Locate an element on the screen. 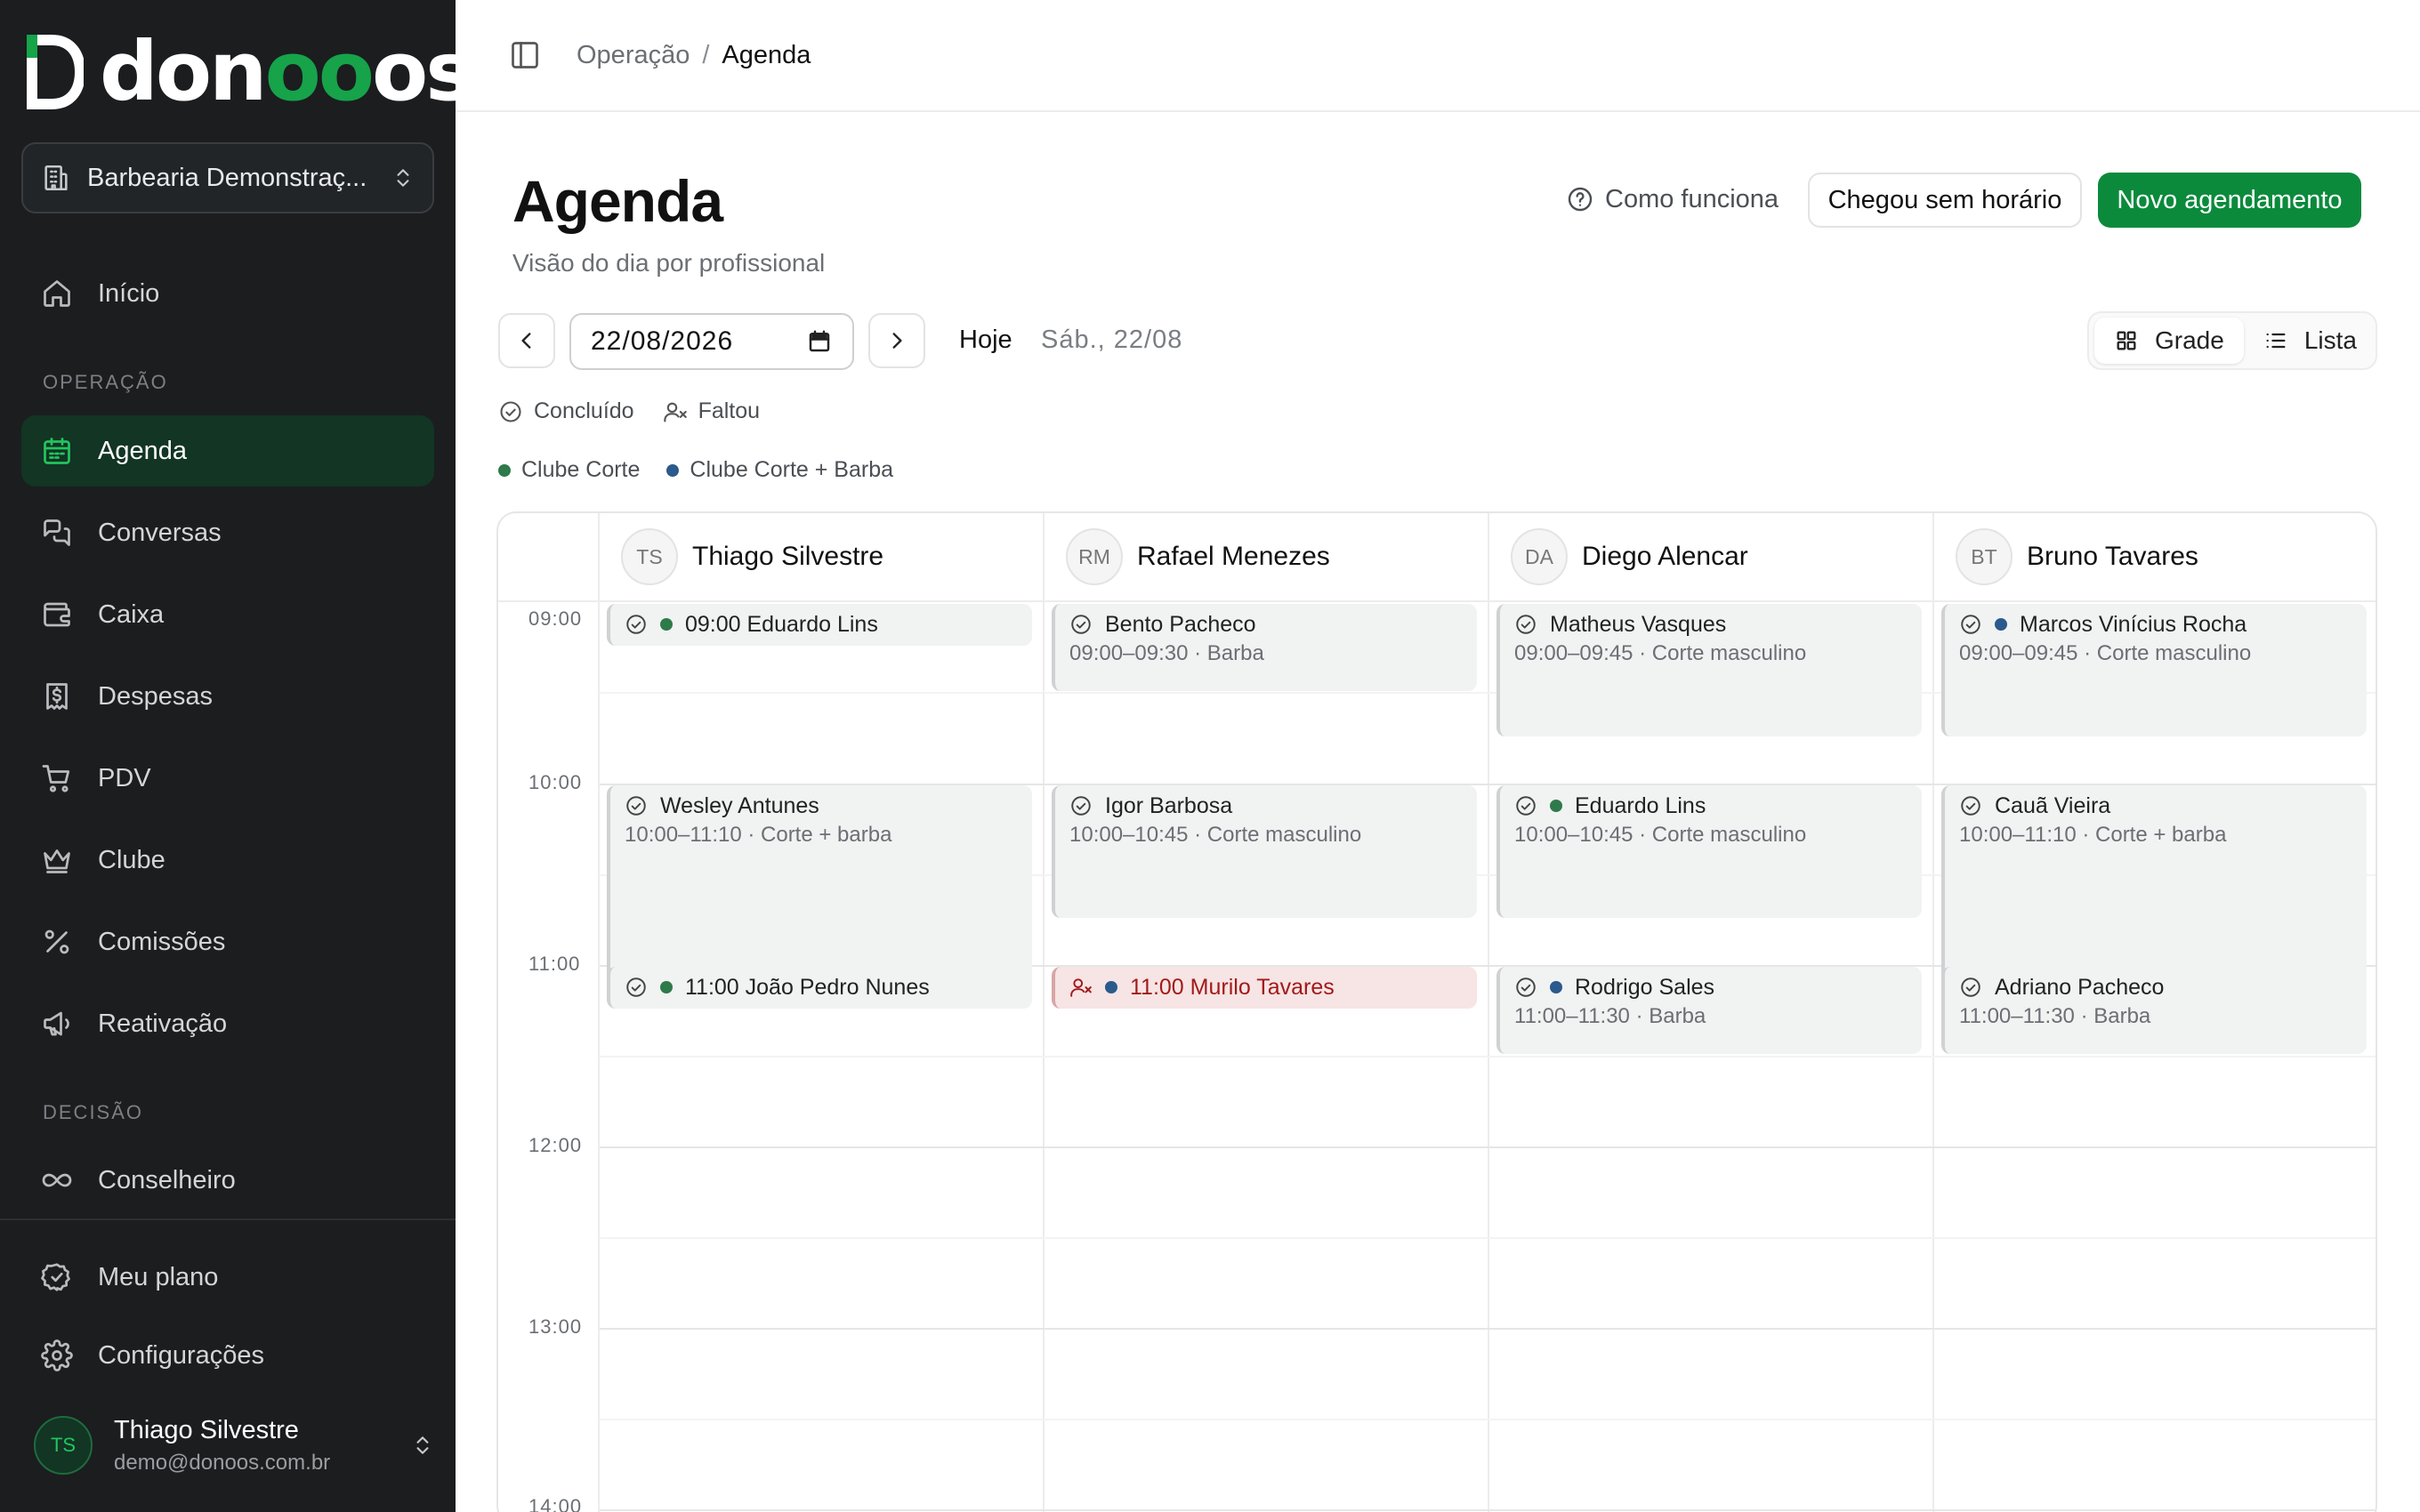 This screenshot has height=1512, width=2420. appointment-card: 09:00 Eduardo Lins is located at coordinates (819, 625).